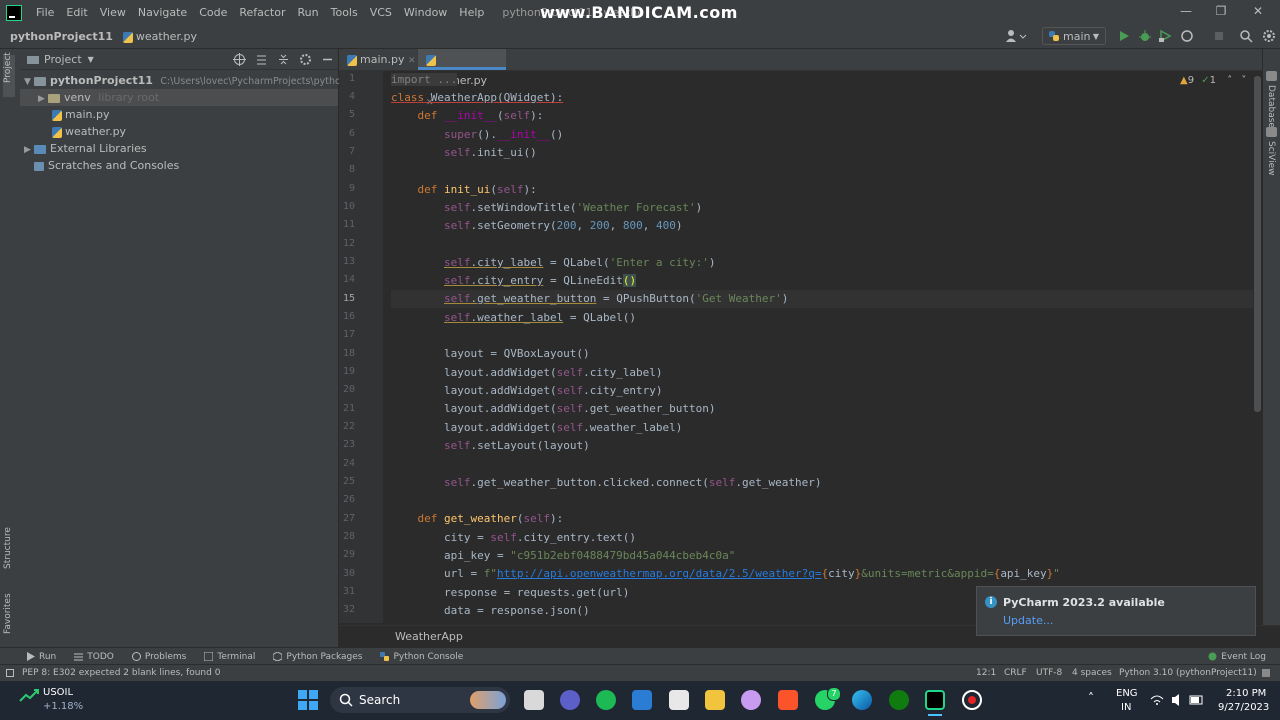  I want to click on python-packages-tool-button: Python Packages, so click(317, 657).